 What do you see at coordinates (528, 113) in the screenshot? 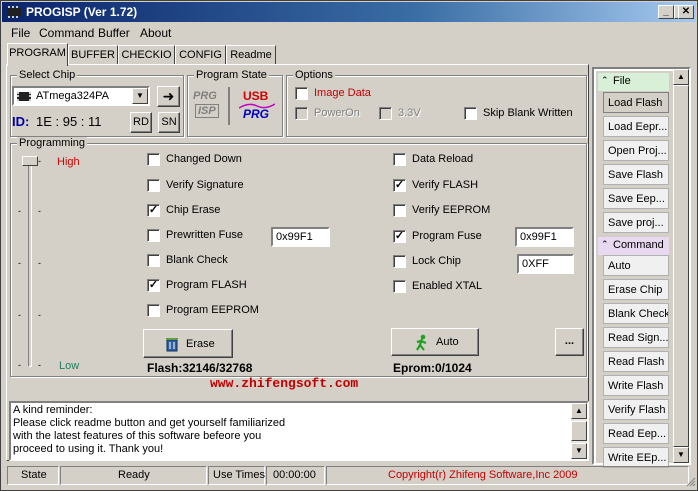
I see `skip-blank-label: Skip Blank Written` at bounding box center [528, 113].